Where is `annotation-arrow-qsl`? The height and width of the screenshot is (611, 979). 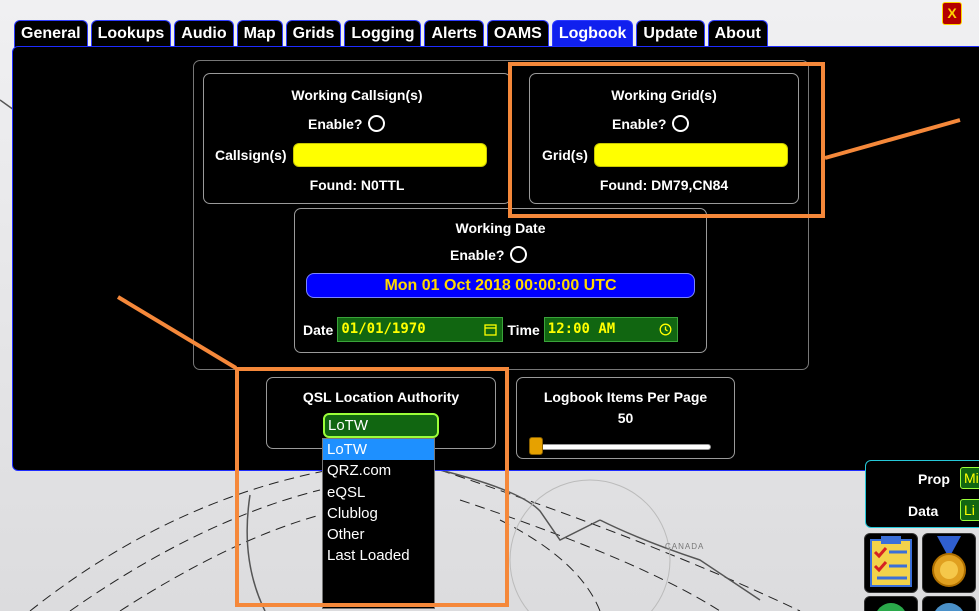 annotation-arrow-qsl is located at coordinates (177, 332).